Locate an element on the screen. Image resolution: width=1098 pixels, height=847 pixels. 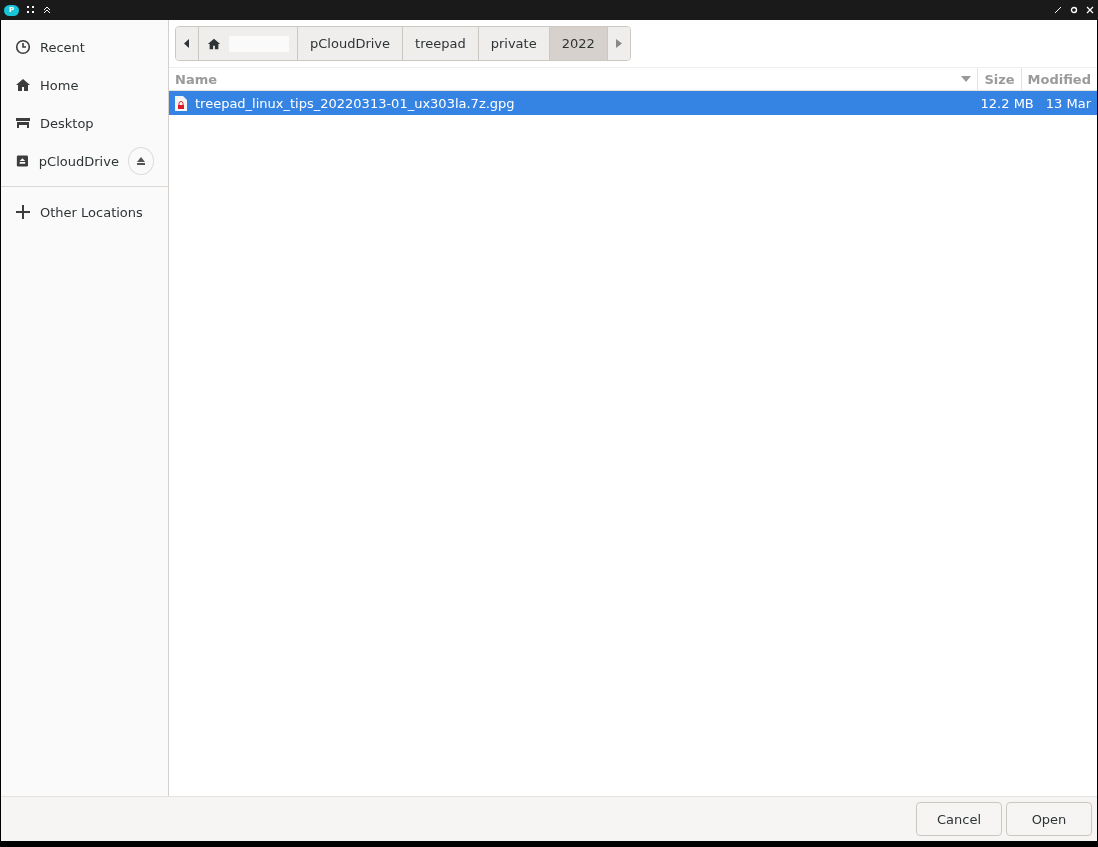
sidebar-item: Home is located at coordinates (84, 85).